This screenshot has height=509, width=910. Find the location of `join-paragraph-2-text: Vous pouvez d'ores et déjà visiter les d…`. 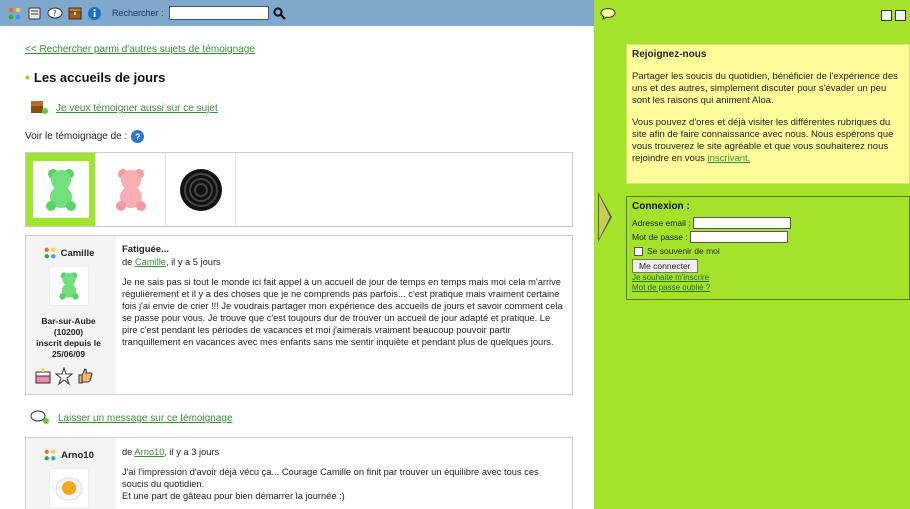

join-paragraph-2-text: Vous pouvez d'ores et déjà visiter les d… is located at coordinates (763, 140).